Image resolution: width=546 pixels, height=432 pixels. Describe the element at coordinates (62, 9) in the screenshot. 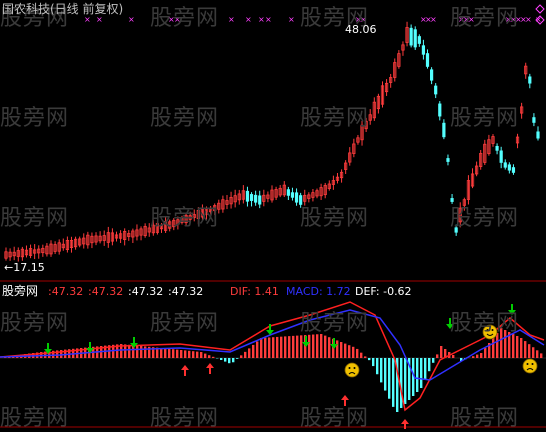

I see `chart-title: 国农科技(日线 前复权)` at that location.